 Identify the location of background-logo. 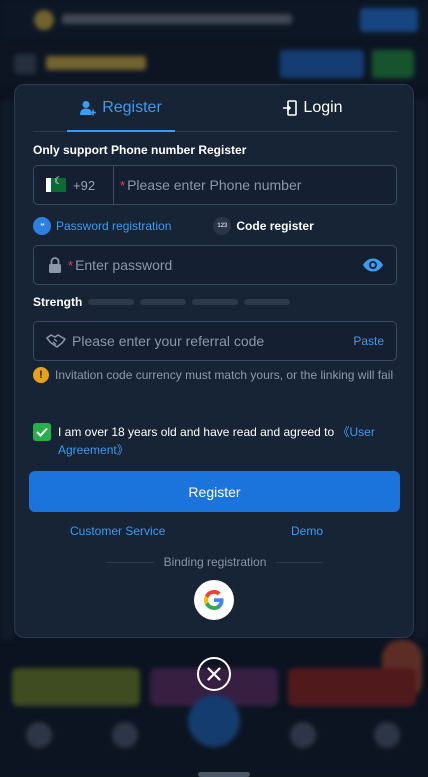
(96, 63).